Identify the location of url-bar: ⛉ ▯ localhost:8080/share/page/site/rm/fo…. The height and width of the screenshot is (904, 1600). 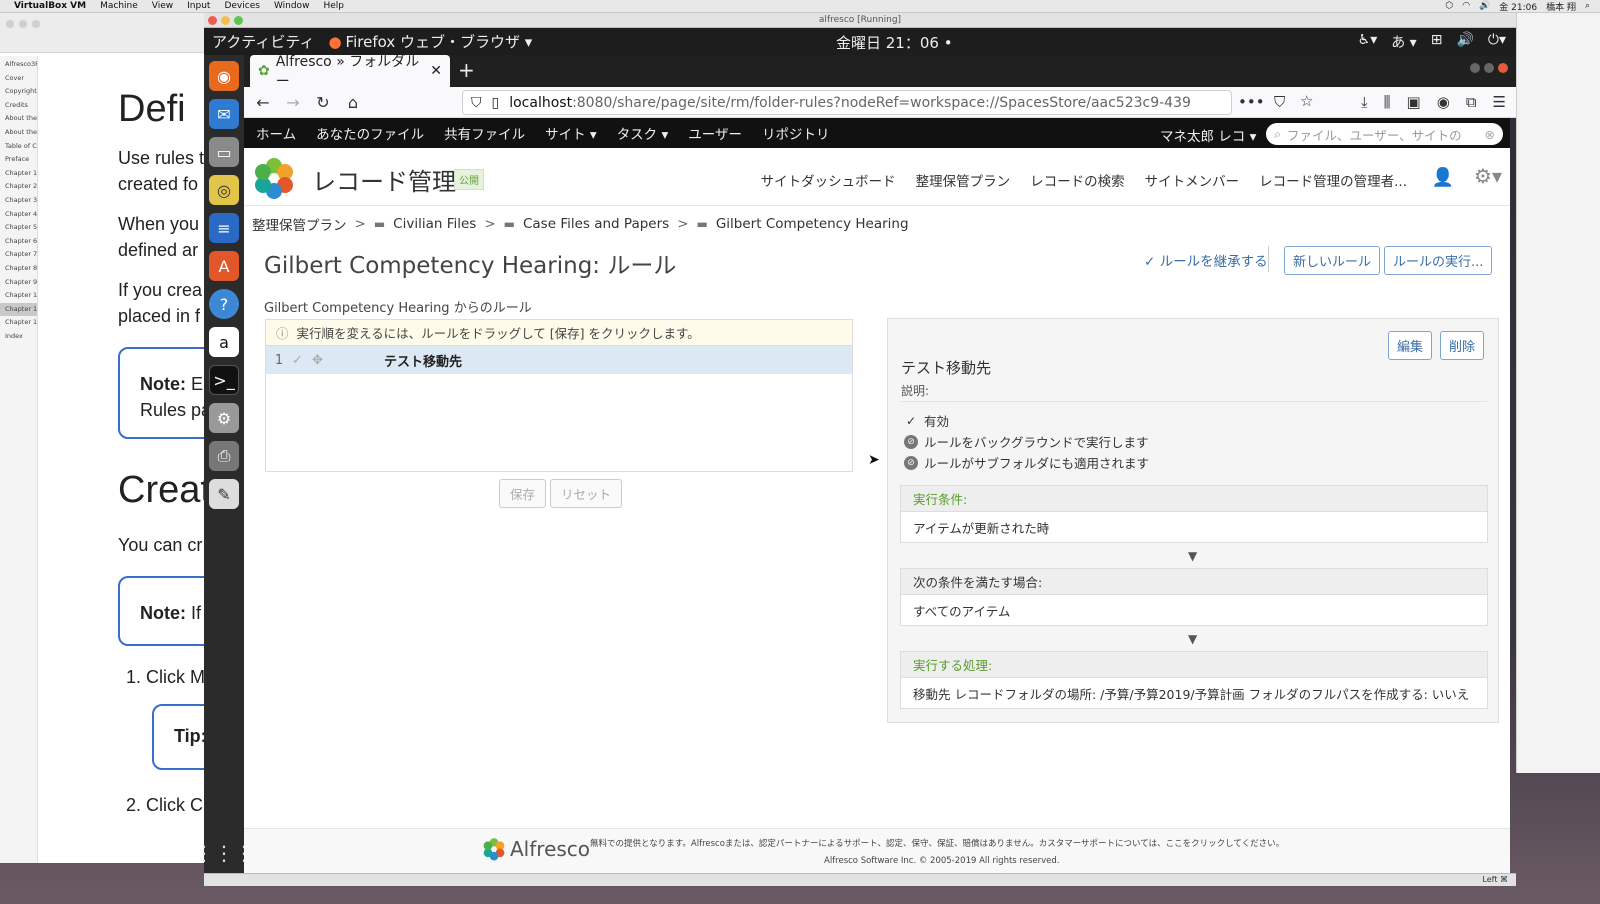
(847, 102).